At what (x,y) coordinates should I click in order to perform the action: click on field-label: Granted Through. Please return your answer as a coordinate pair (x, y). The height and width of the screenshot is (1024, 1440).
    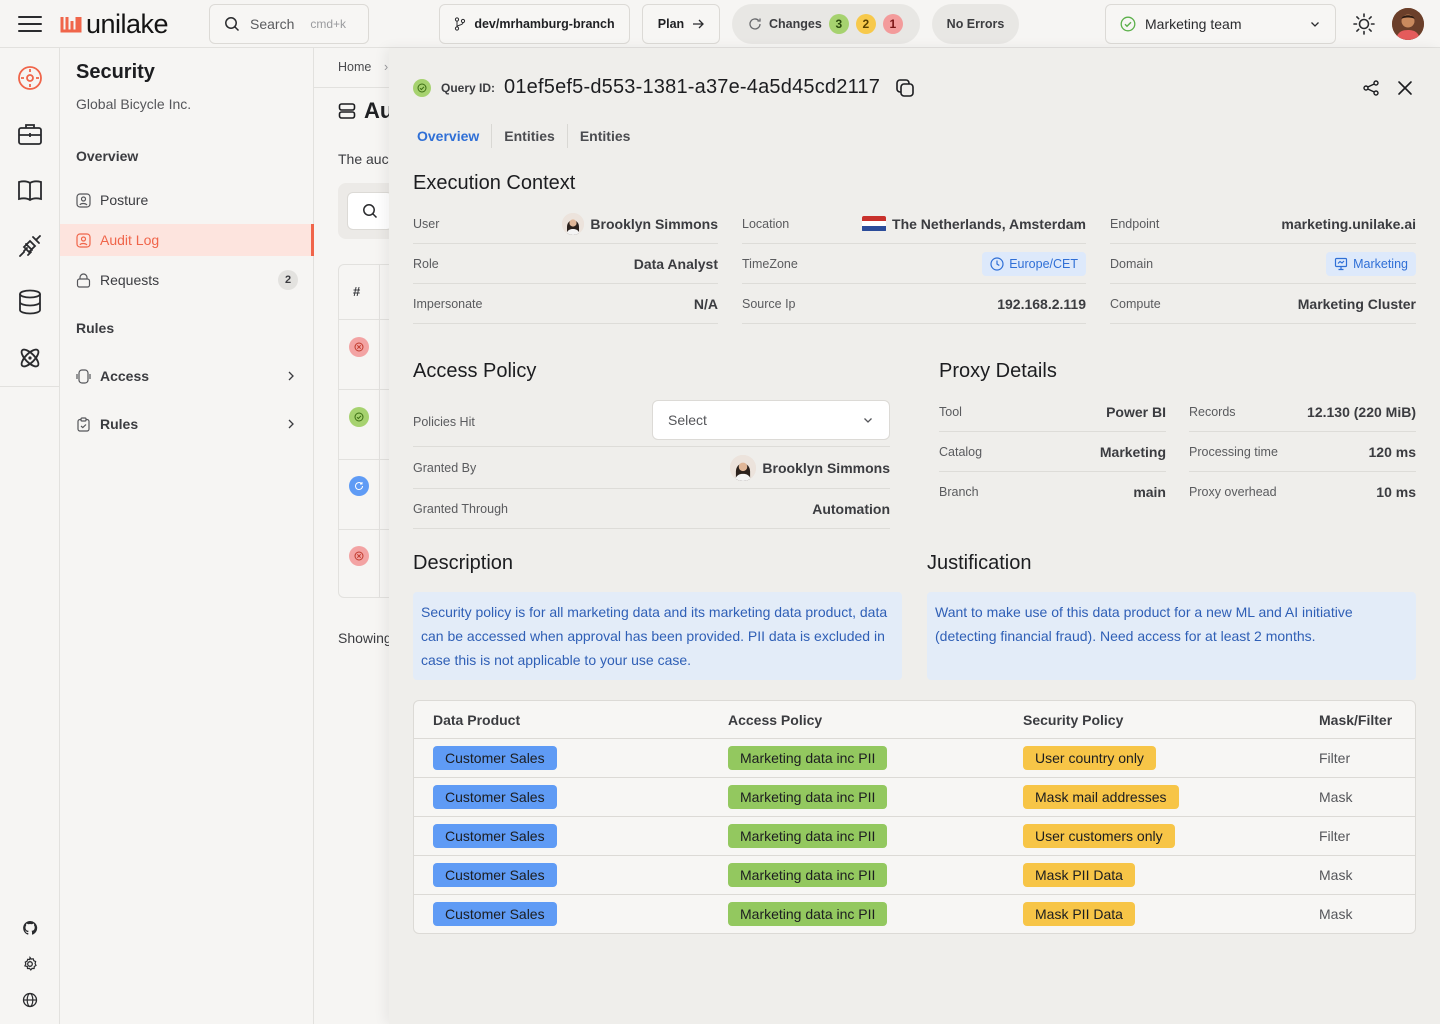
    Looking at the image, I should click on (460, 508).